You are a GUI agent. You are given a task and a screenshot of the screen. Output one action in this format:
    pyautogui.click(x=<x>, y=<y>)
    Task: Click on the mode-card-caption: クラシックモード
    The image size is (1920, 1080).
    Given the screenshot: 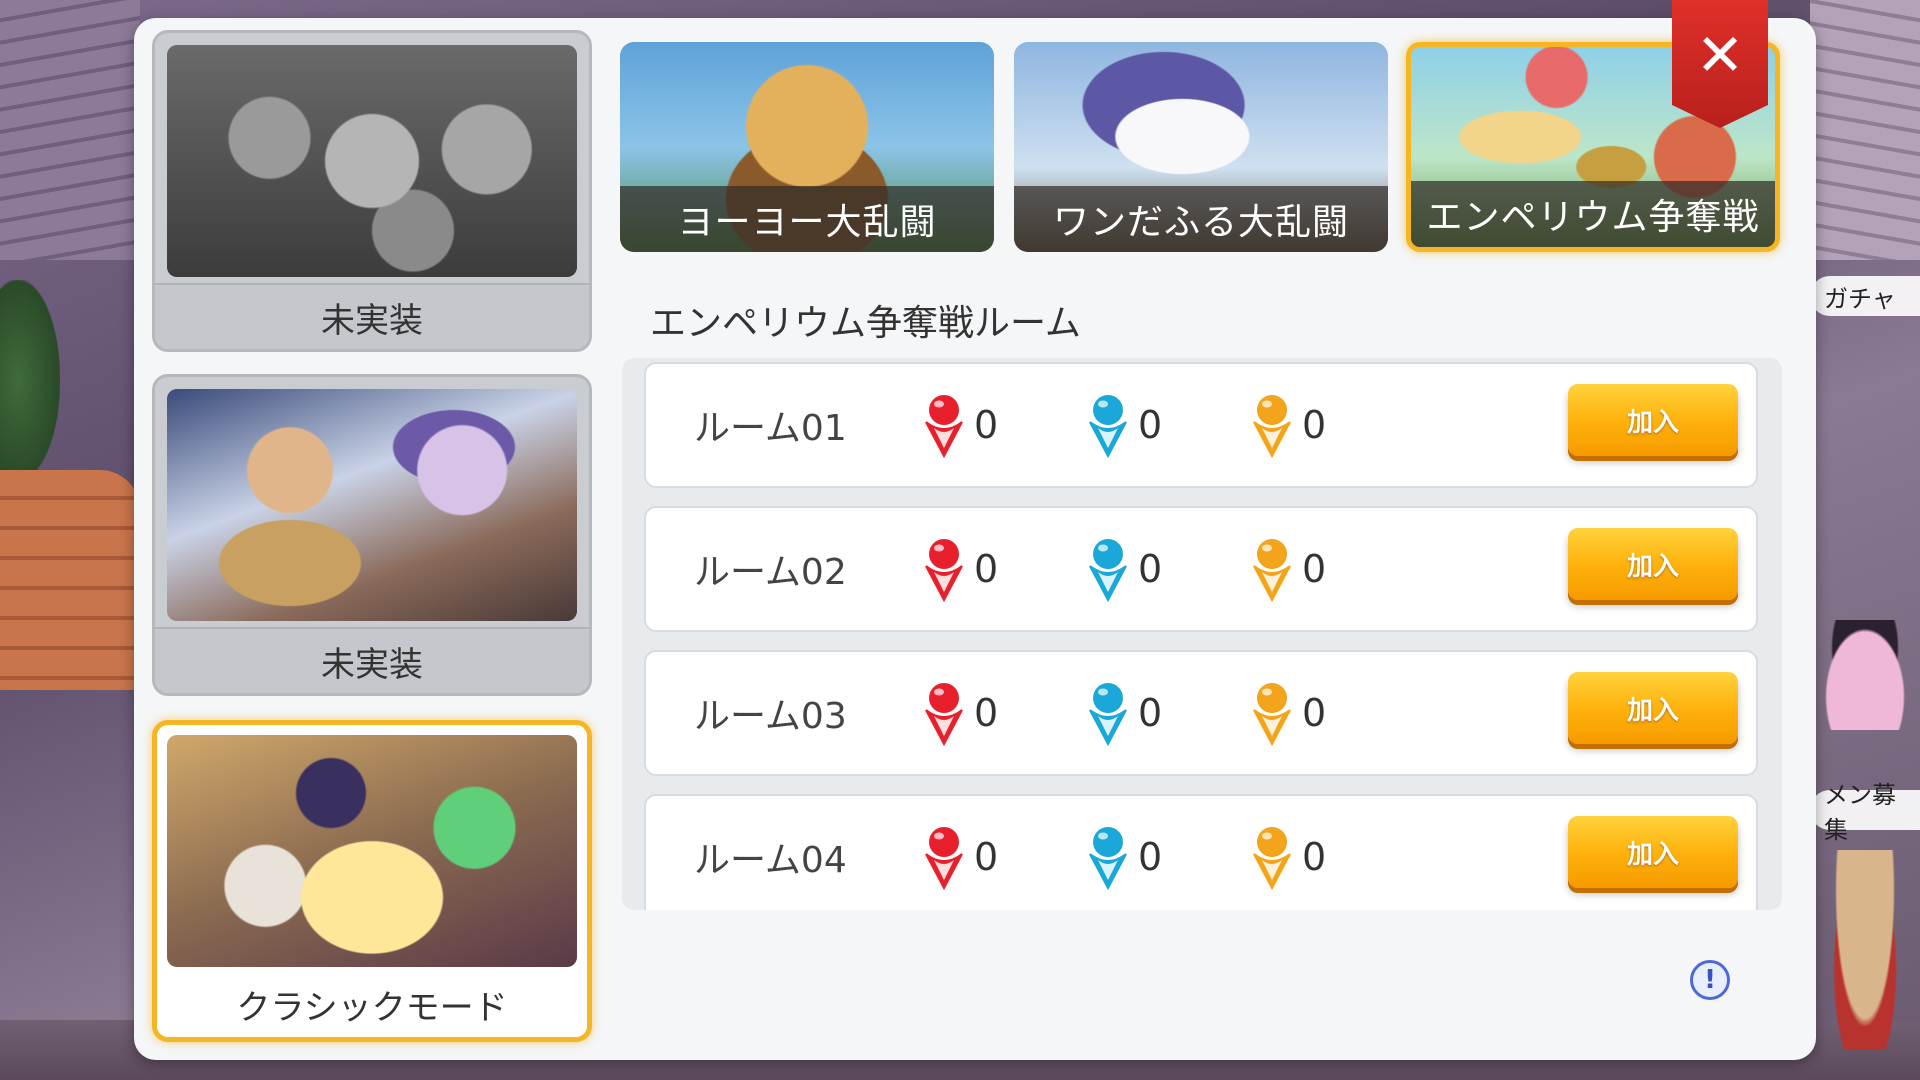 What is the action you would take?
    pyautogui.click(x=372, y=1004)
    